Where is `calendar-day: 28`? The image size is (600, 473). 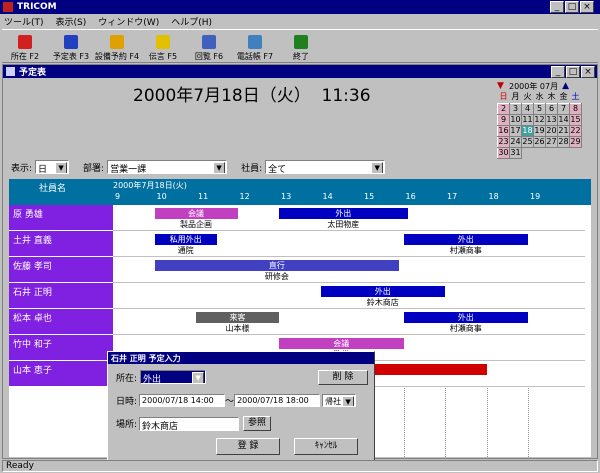
calendar-day: 28 is located at coordinates (563, 141).